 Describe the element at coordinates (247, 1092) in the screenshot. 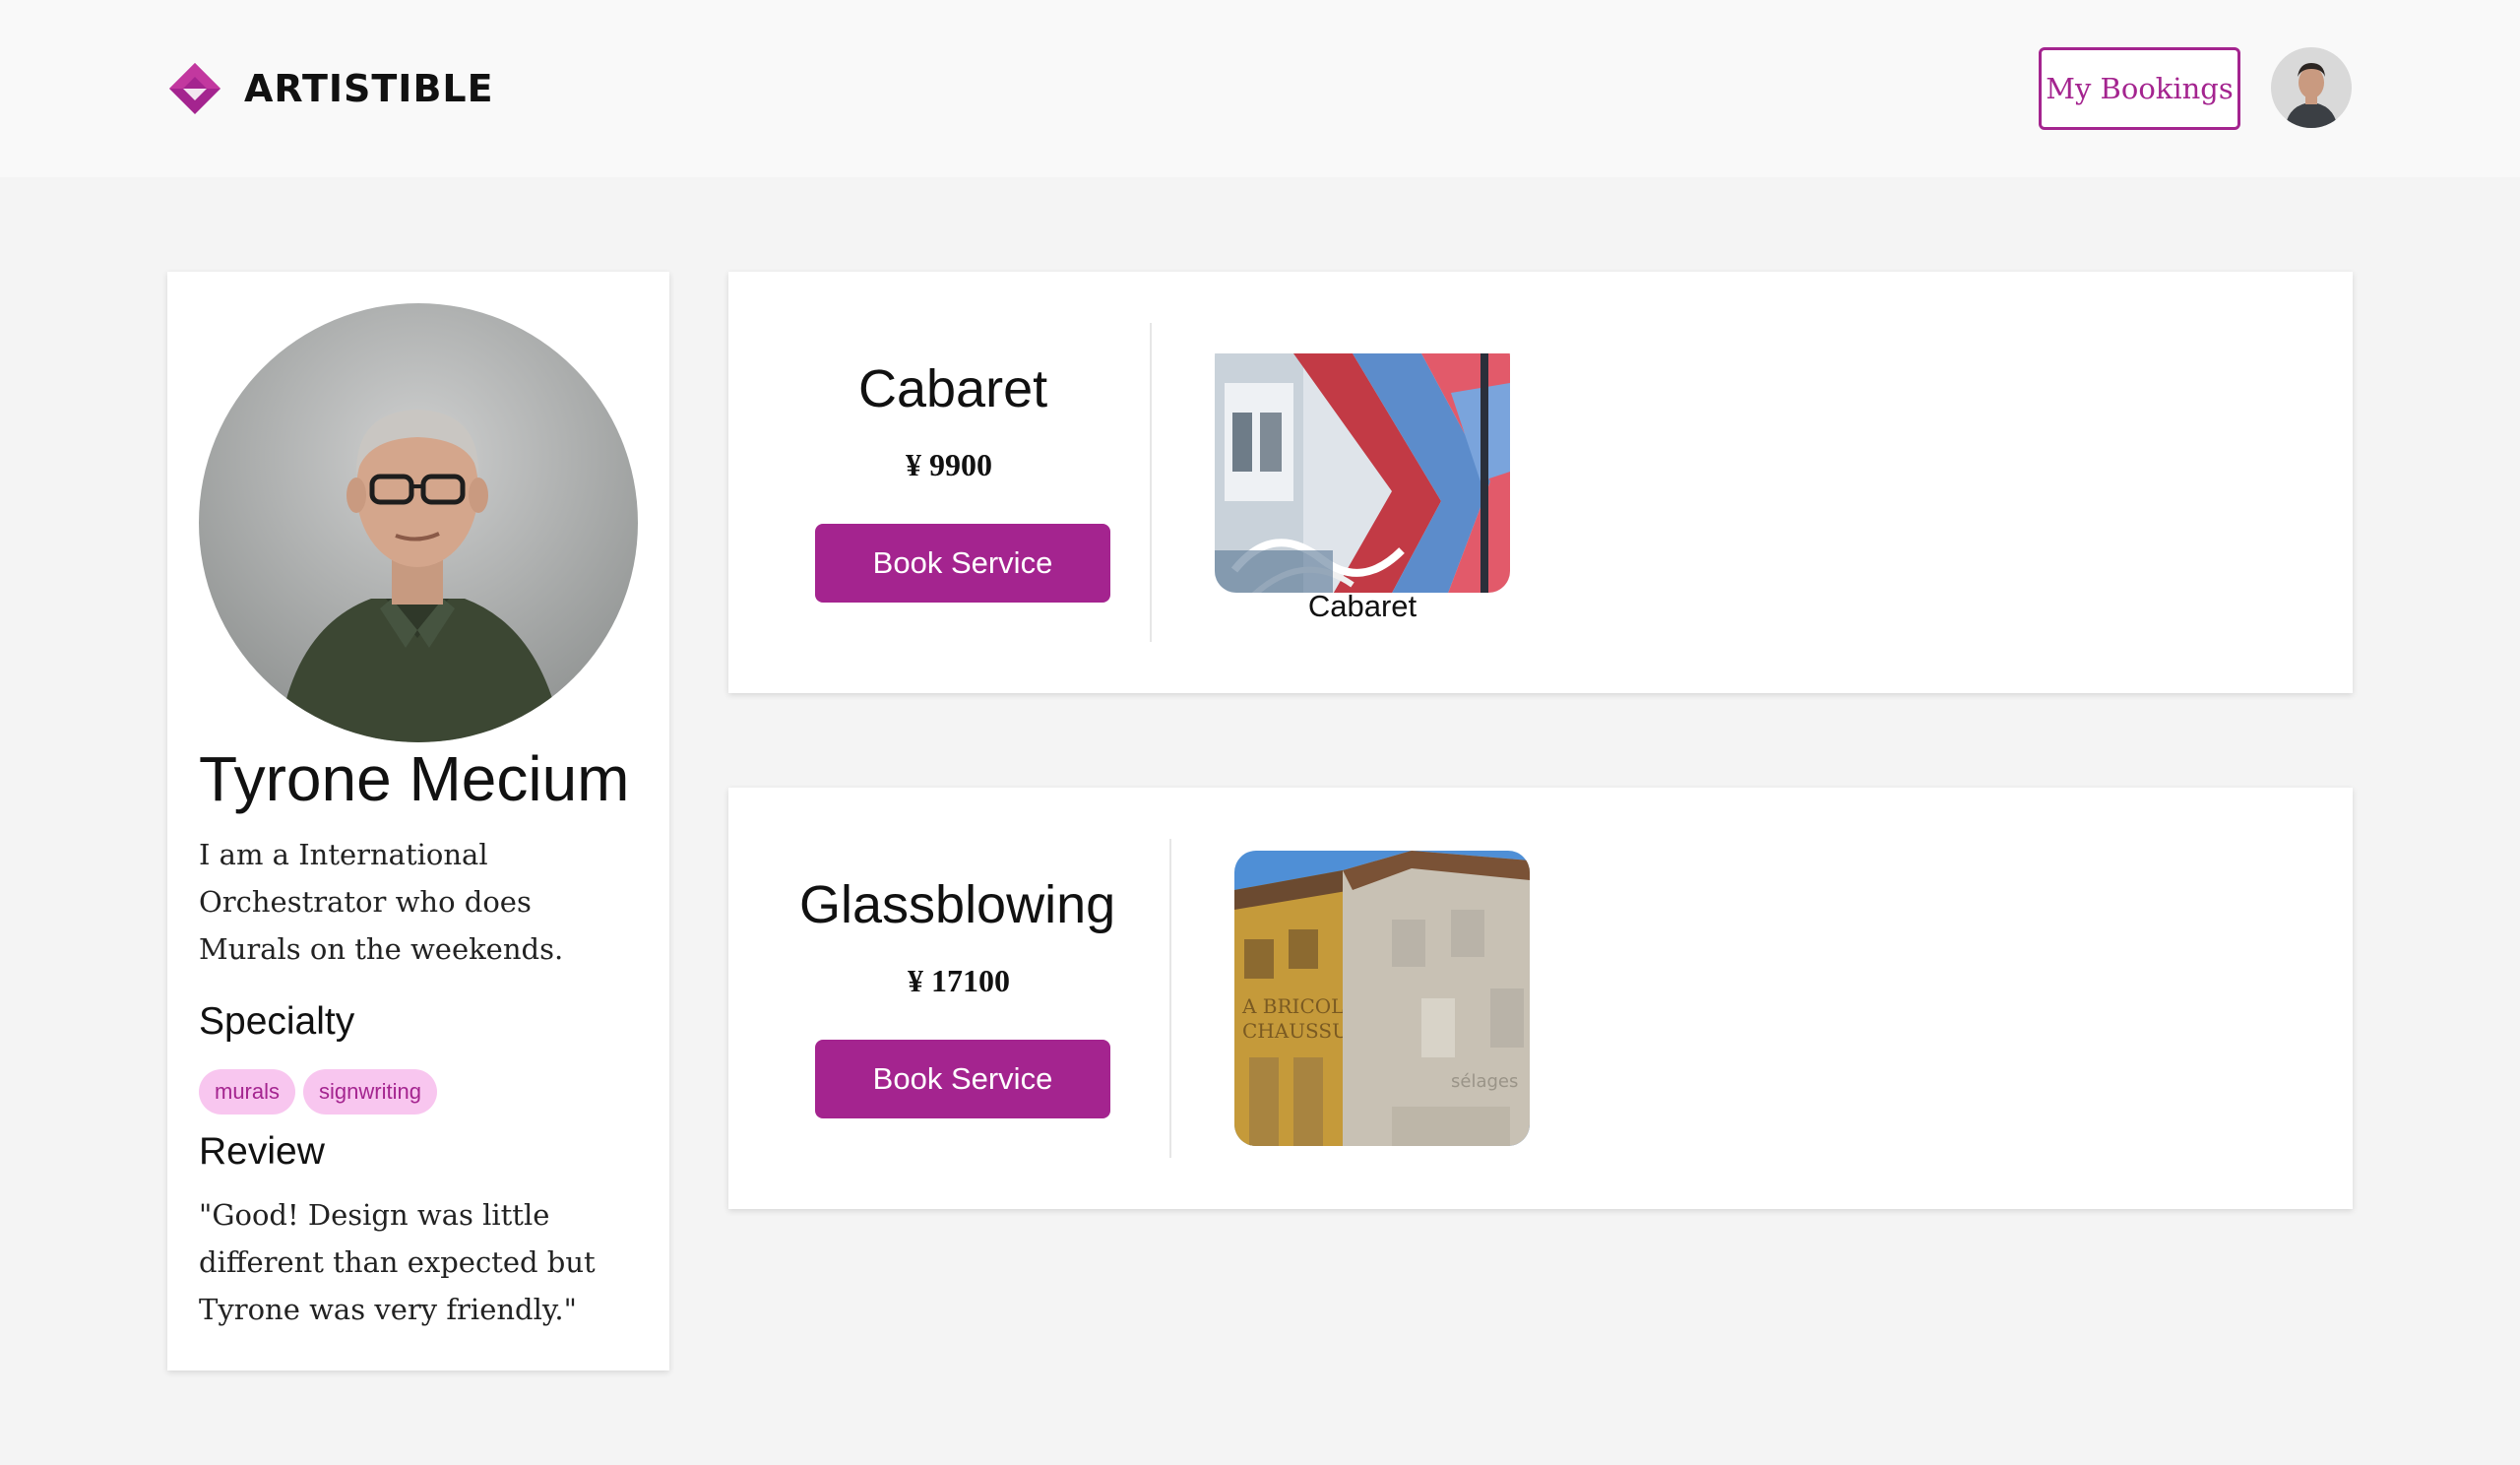

I see `specialty-tag: murals` at that location.